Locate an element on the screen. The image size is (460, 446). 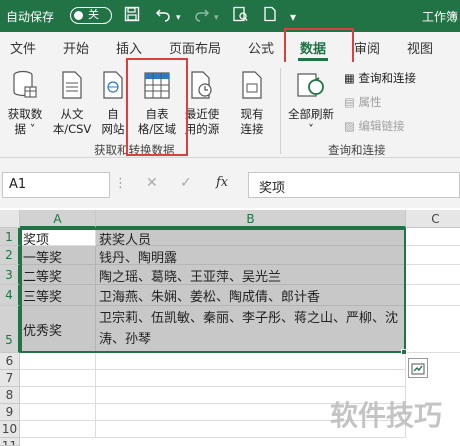
title-bar: 自动保存 关 ▾ ▾ ▾ 工作簿 is located at coordinates (230, 16).